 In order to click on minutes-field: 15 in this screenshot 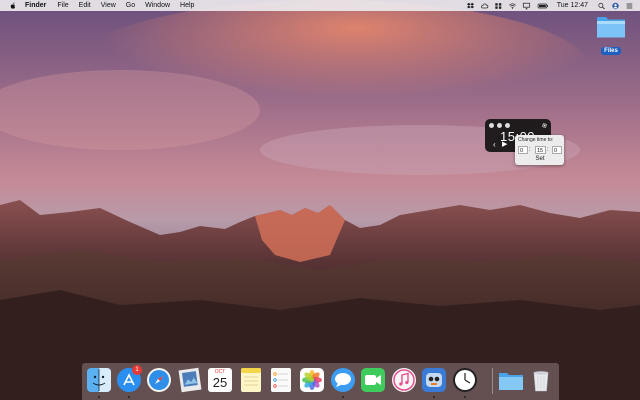, I will do `click(540, 150)`.